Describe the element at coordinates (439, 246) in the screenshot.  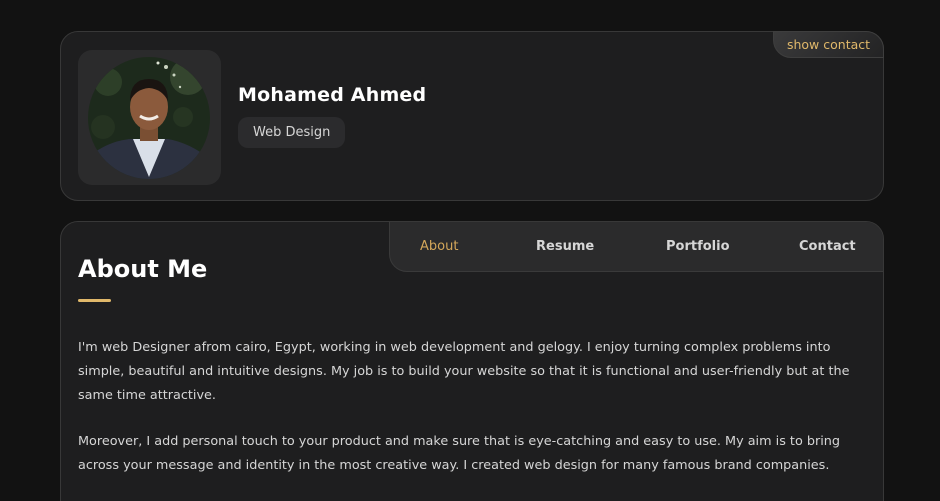
I see `nav-item-about: About` at that location.